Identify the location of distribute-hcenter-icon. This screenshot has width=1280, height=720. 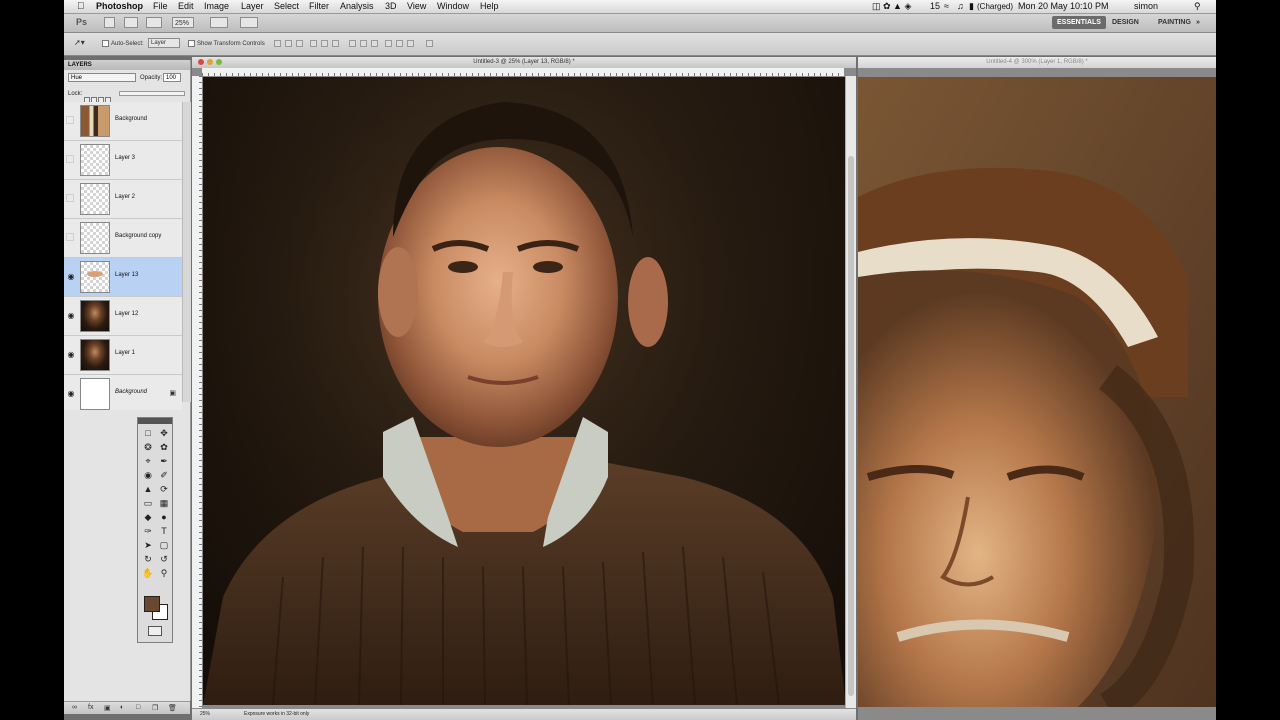
(399, 43).